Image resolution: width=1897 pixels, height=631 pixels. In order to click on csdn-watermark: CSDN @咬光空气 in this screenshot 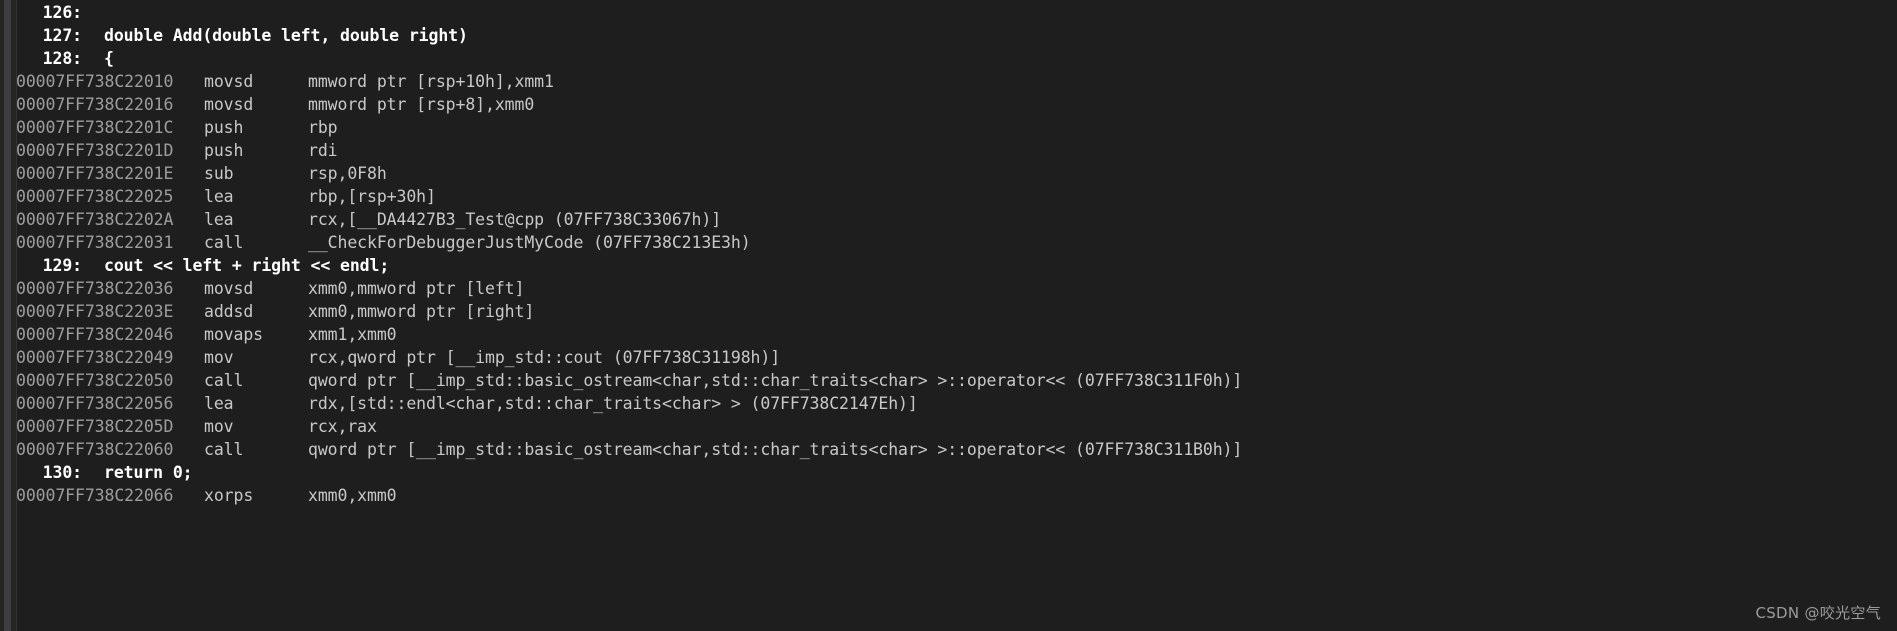, I will do `click(1818, 613)`.